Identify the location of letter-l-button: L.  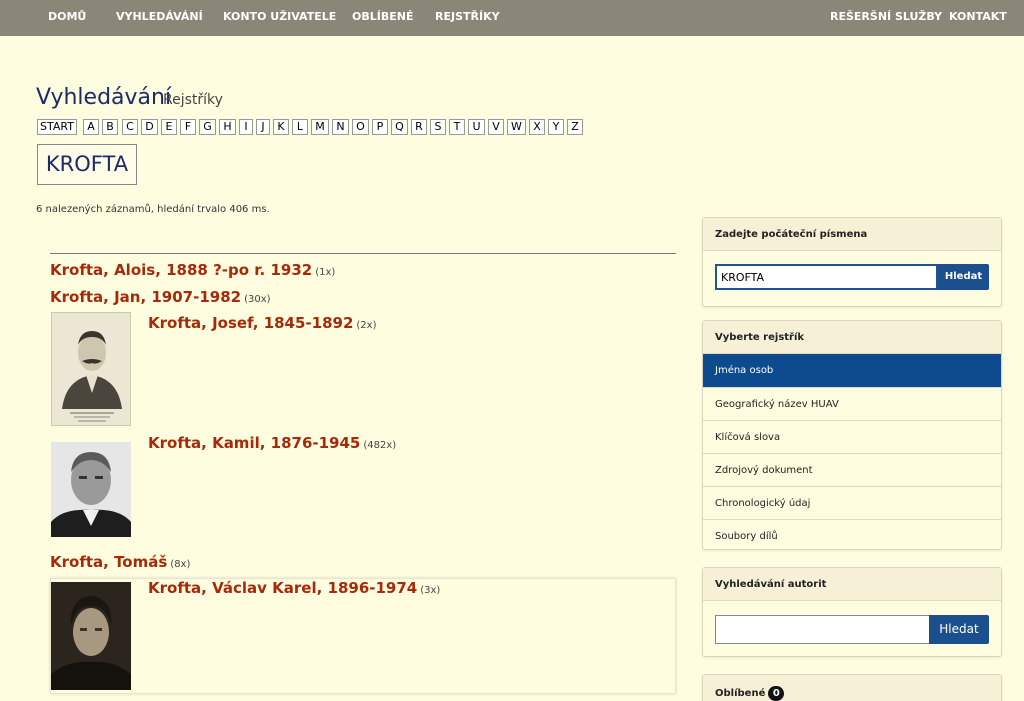
(300, 127).